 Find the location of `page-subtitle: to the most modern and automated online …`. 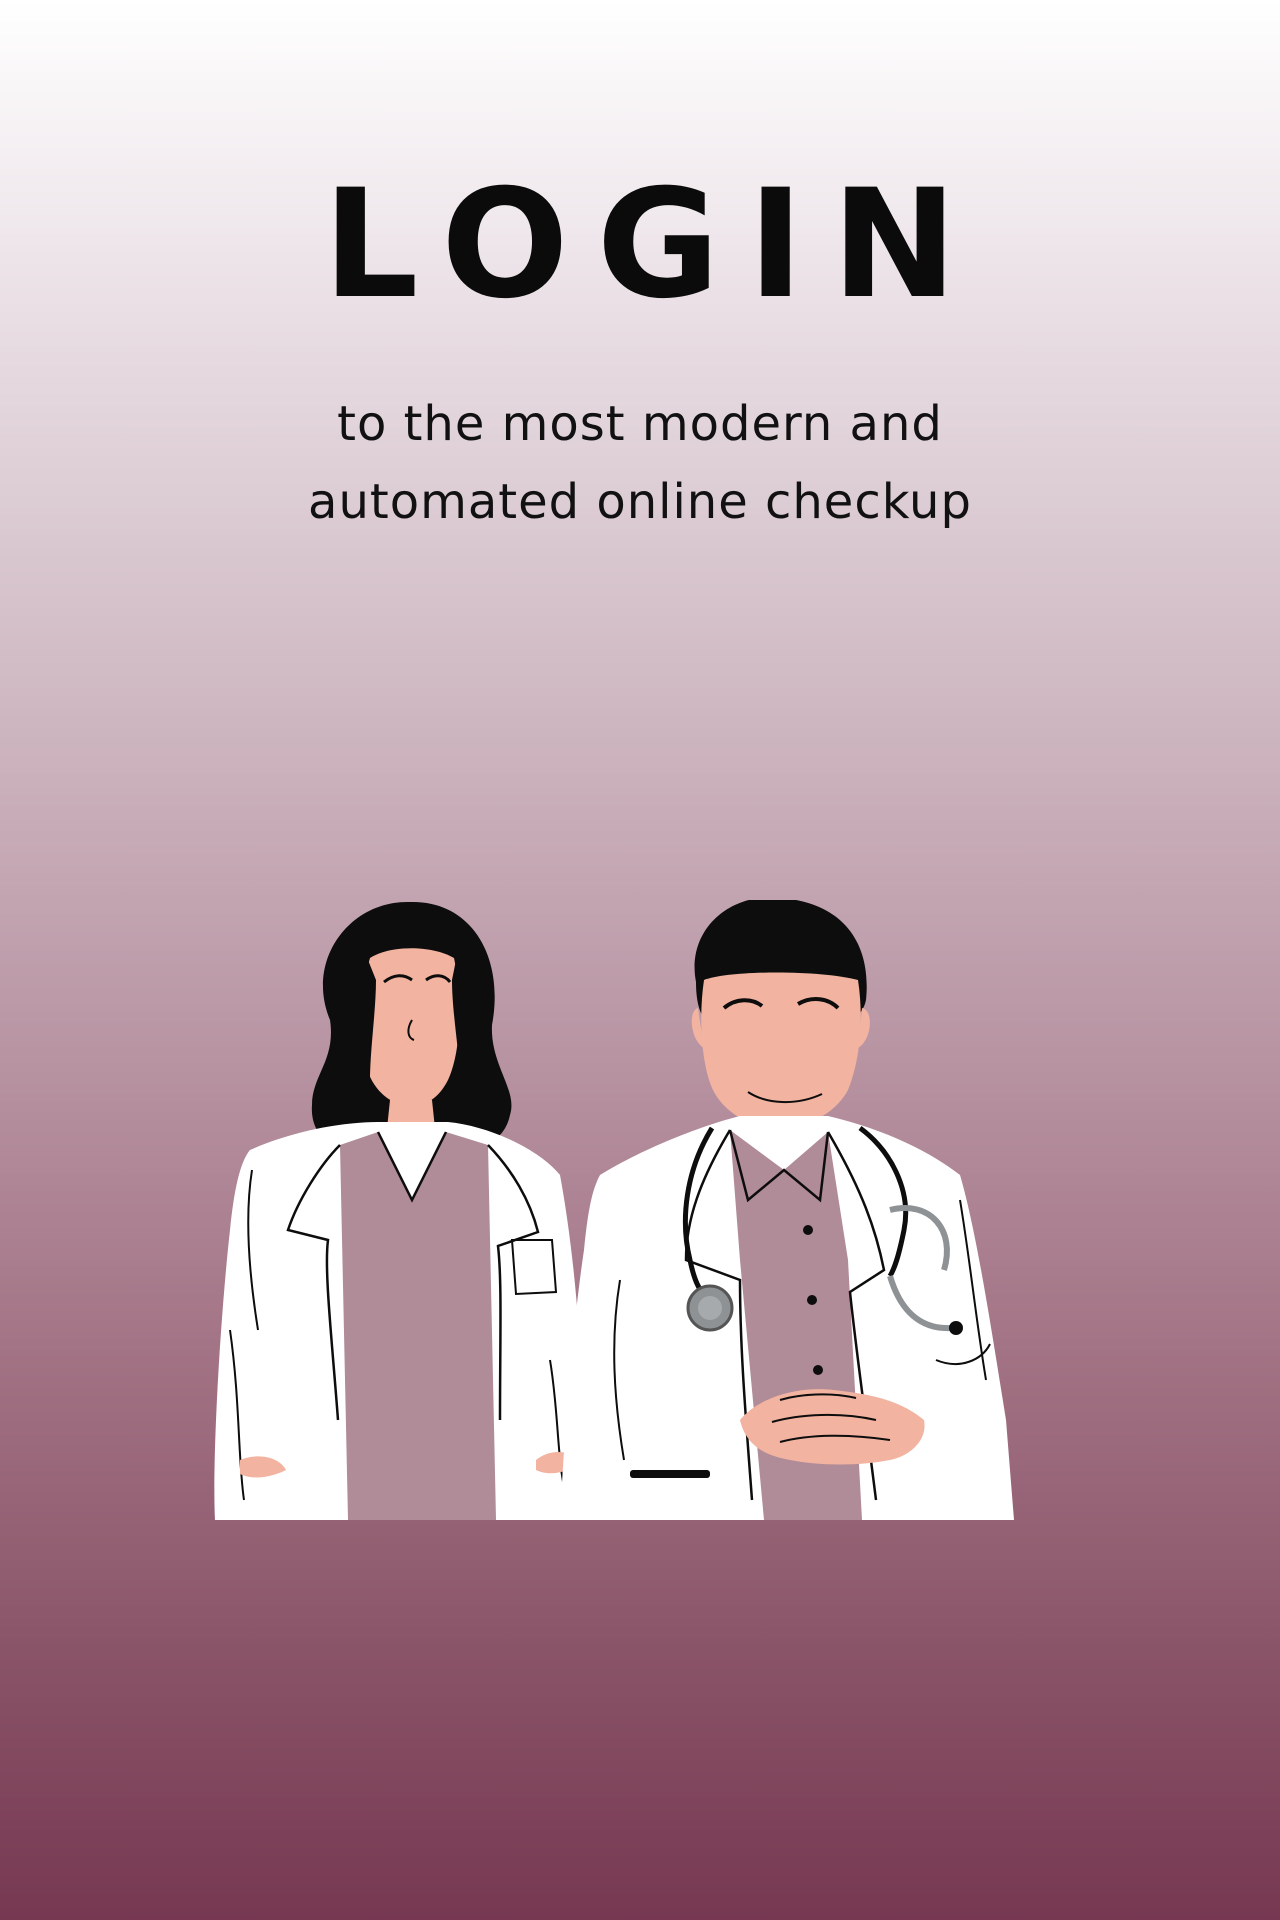

page-subtitle: to the most modern and automated online … is located at coordinates (640, 463).